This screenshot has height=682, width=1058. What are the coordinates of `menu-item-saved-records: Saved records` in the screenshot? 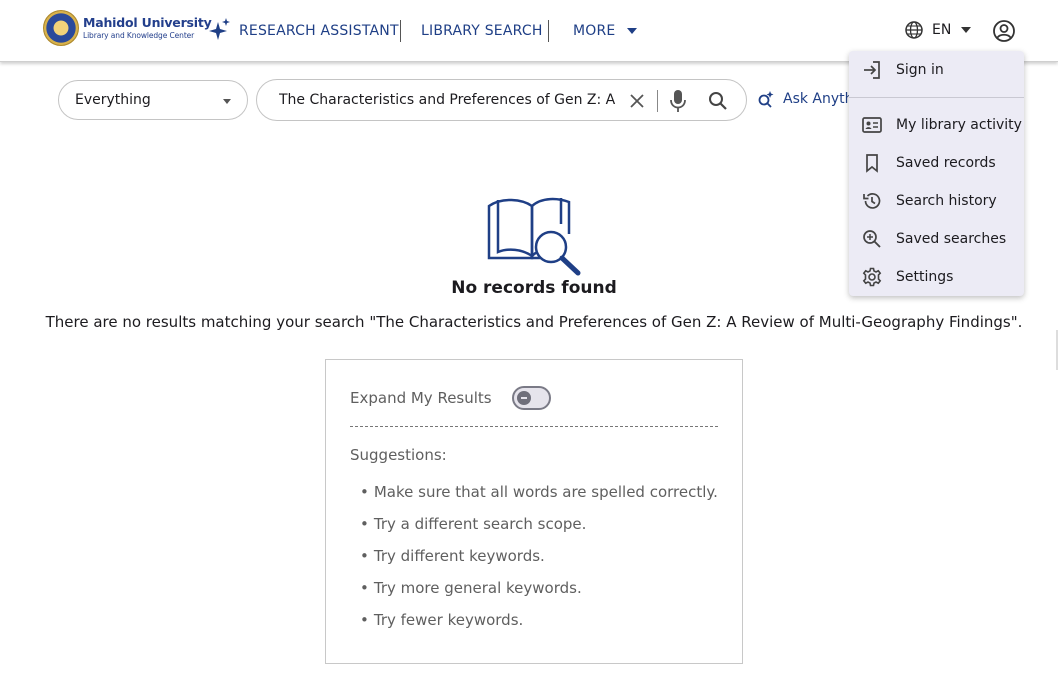 It's located at (936, 163).